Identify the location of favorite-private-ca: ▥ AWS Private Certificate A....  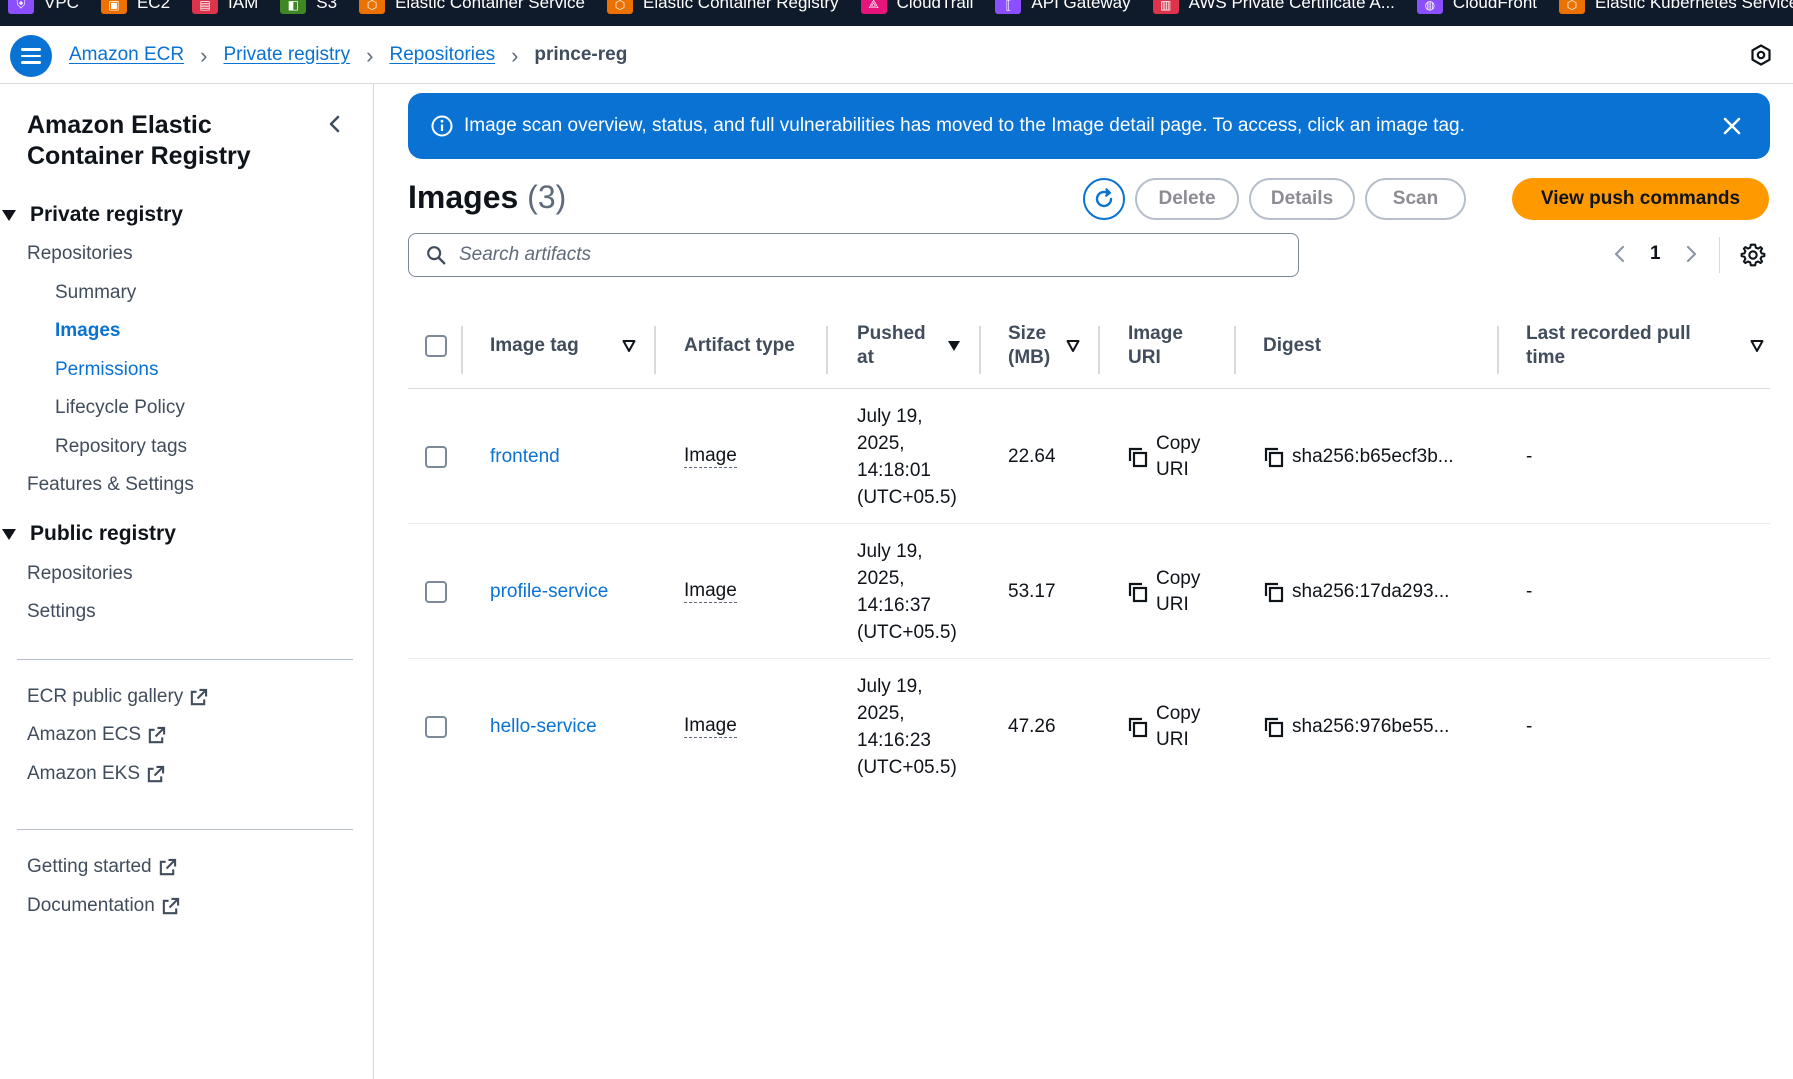
(1273, 13).